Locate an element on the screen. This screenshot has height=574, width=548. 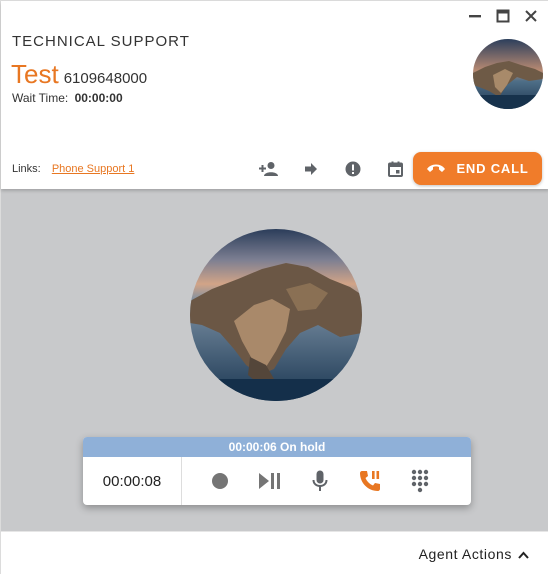
add-person-icon is located at coordinates (269, 169).